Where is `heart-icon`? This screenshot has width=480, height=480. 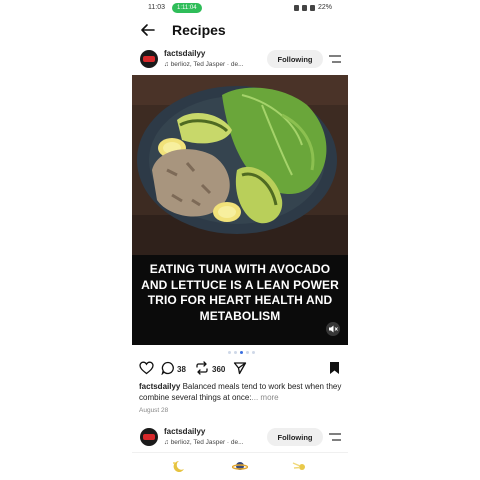 heart-icon is located at coordinates (146, 368).